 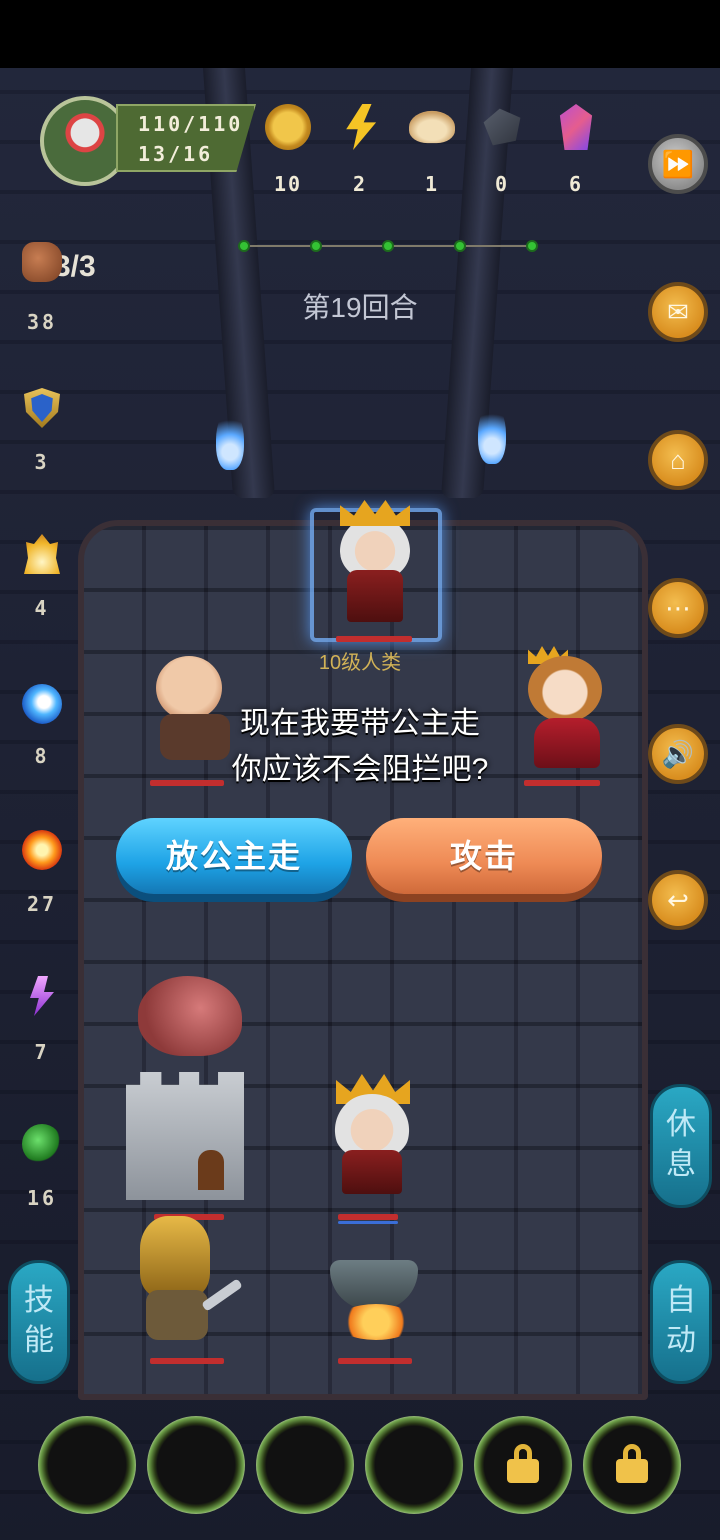 I want to click on resource-gold: 10, so click(x=288, y=150).